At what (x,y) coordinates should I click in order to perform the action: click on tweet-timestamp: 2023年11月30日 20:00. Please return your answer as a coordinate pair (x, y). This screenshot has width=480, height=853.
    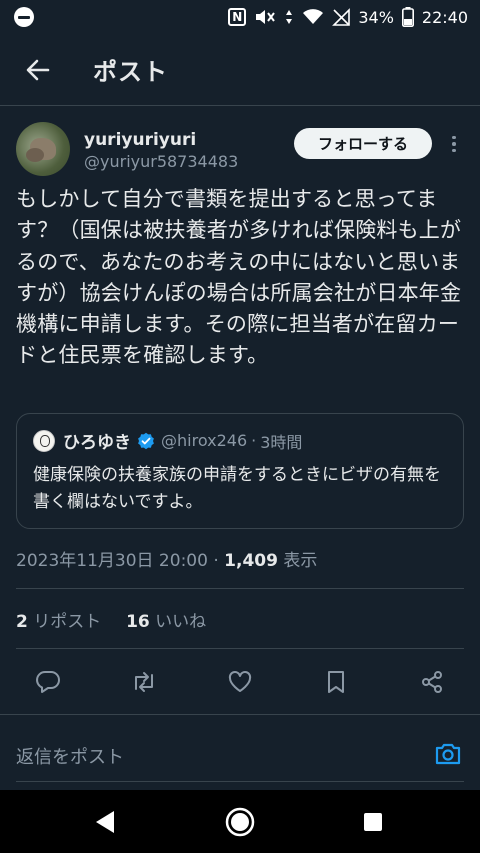
    Looking at the image, I should click on (112, 561).